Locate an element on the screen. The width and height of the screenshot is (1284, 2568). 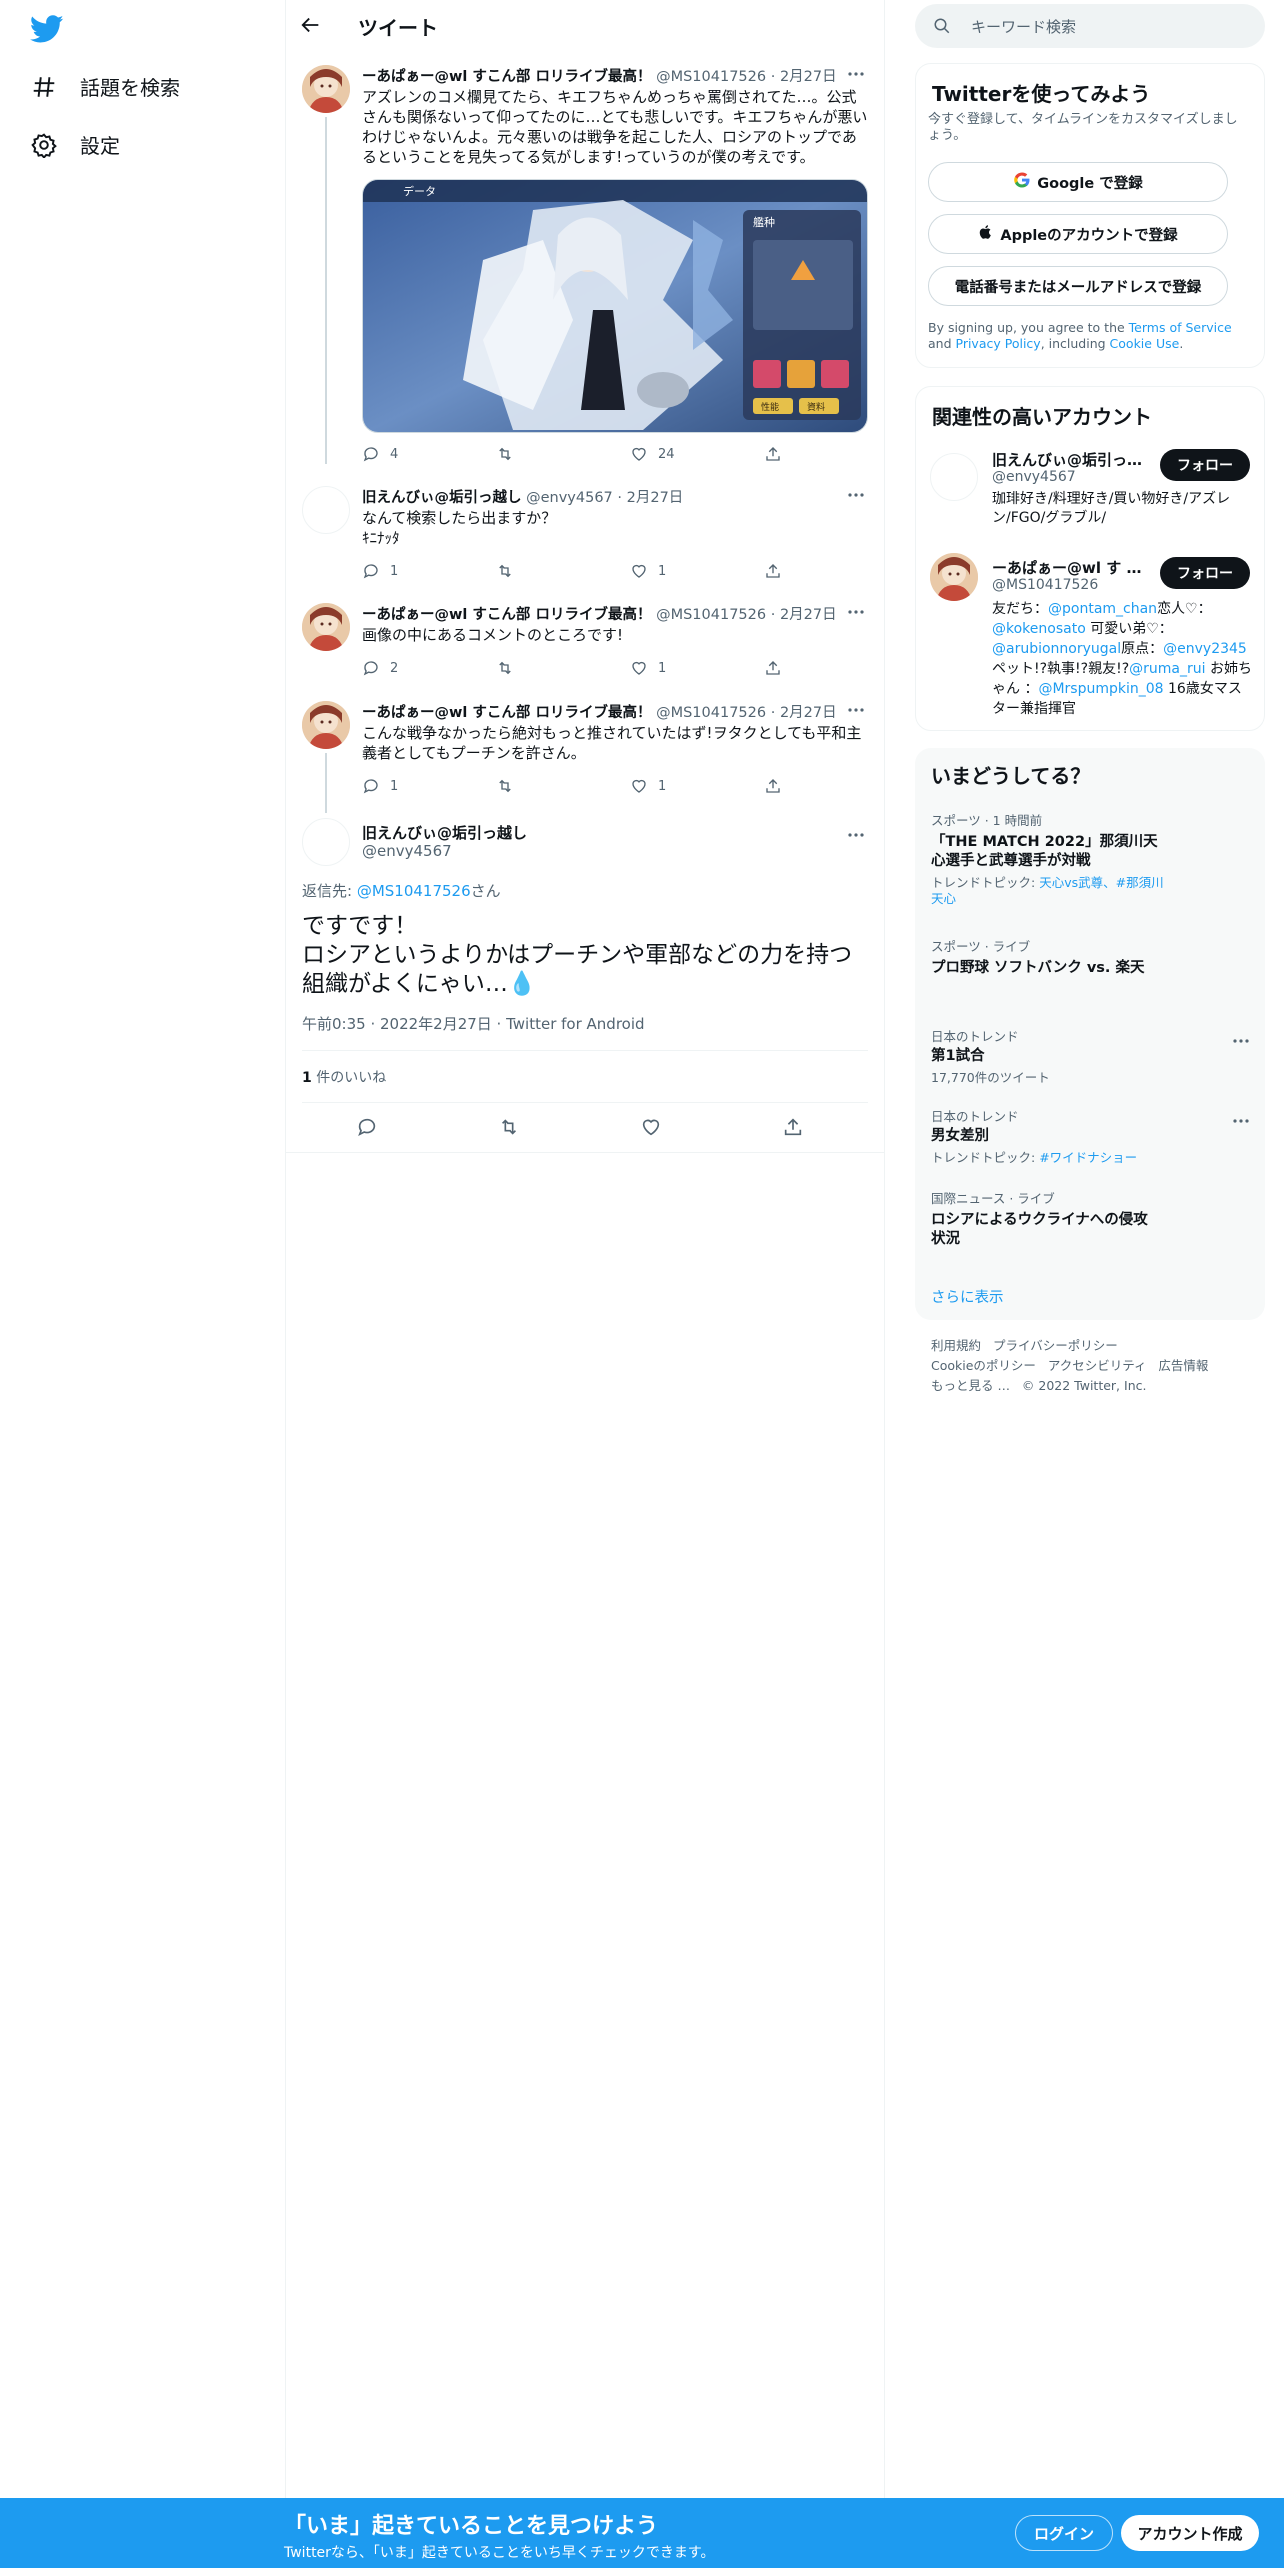
apple-signup-button: Appleのアカウントで登録 is located at coordinates (1078, 234).